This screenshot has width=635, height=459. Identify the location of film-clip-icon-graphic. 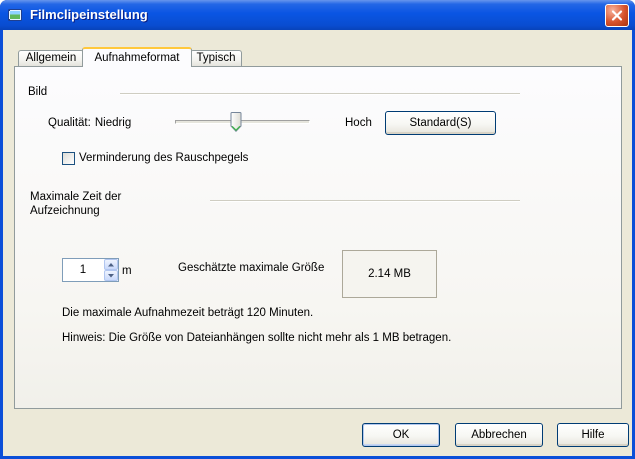
(15, 15).